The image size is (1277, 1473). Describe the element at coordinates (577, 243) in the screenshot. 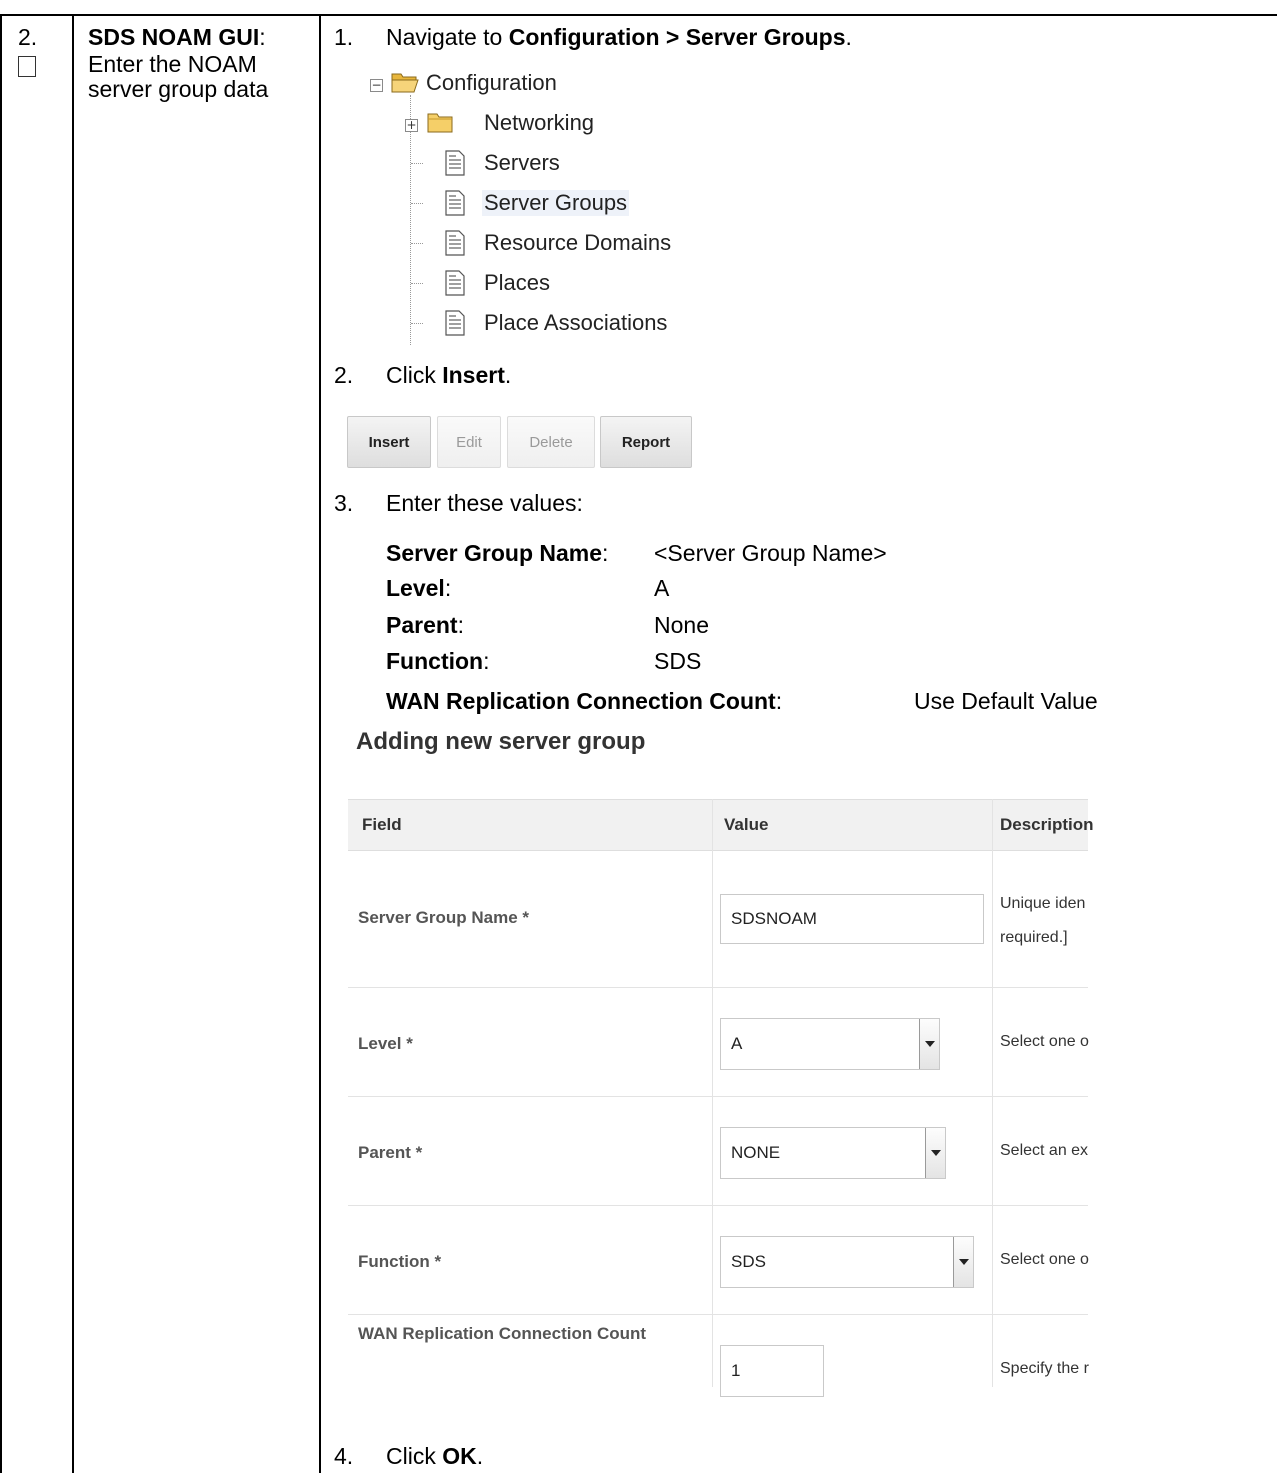

I see `tree-item-resource-domains: Resource Domains` at that location.